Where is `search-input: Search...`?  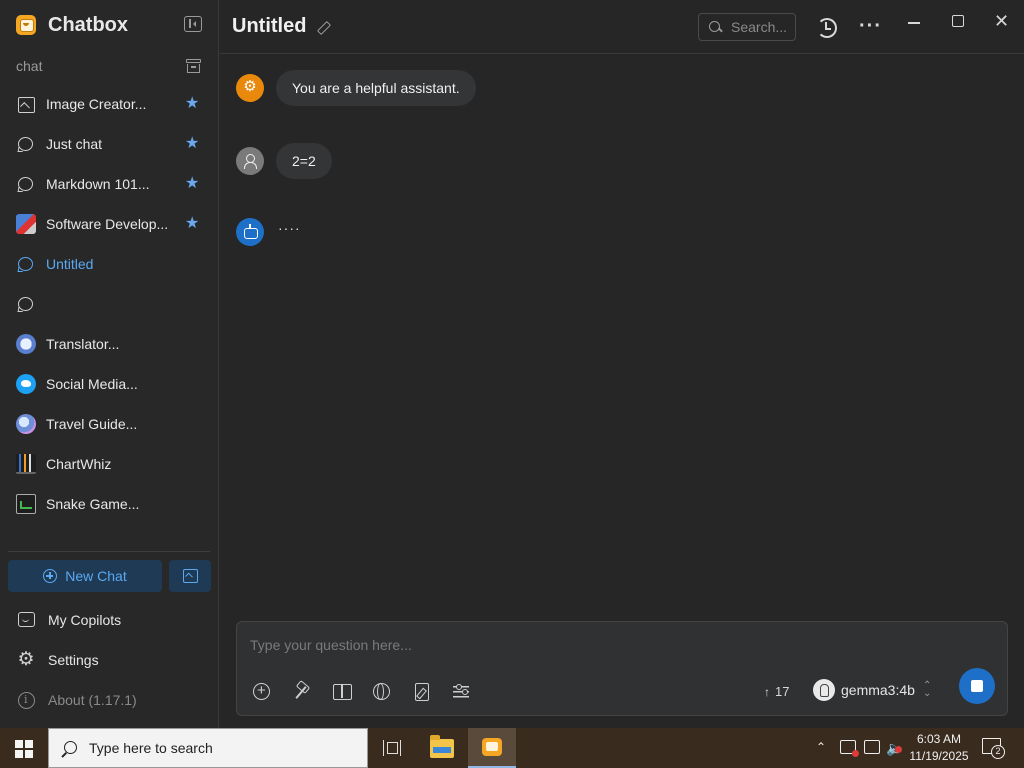 search-input: Search... is located at coordinates (747, 27).